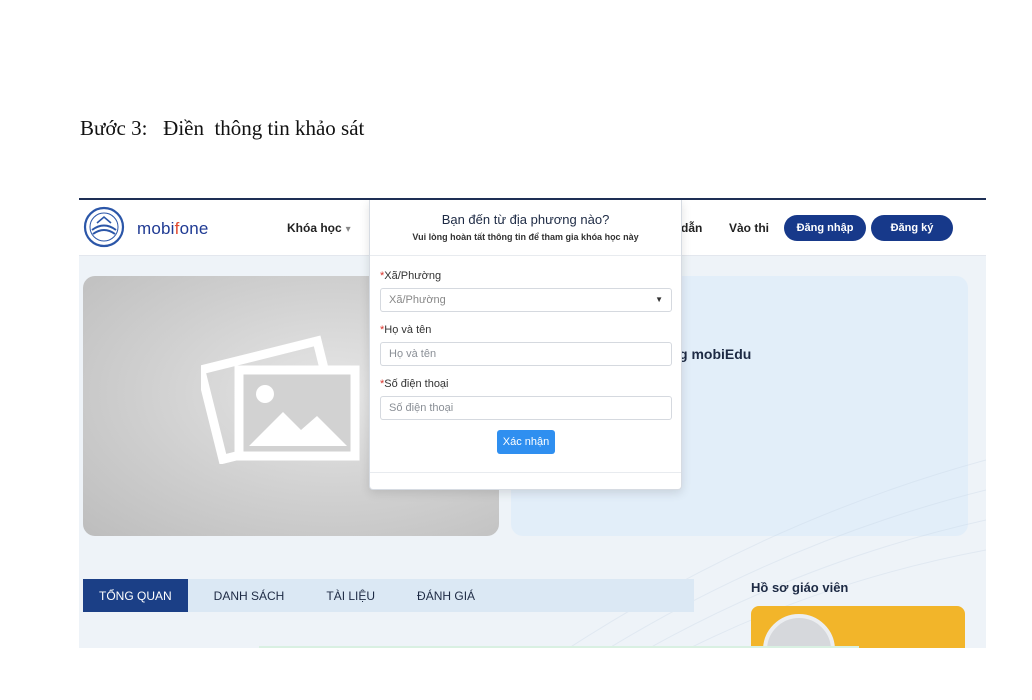 This screenshot has width=1032, height=700. Describe the element at coordinates (314, 228) in the screenshot. I see `nav-courses-label: Khóa học` at that location.